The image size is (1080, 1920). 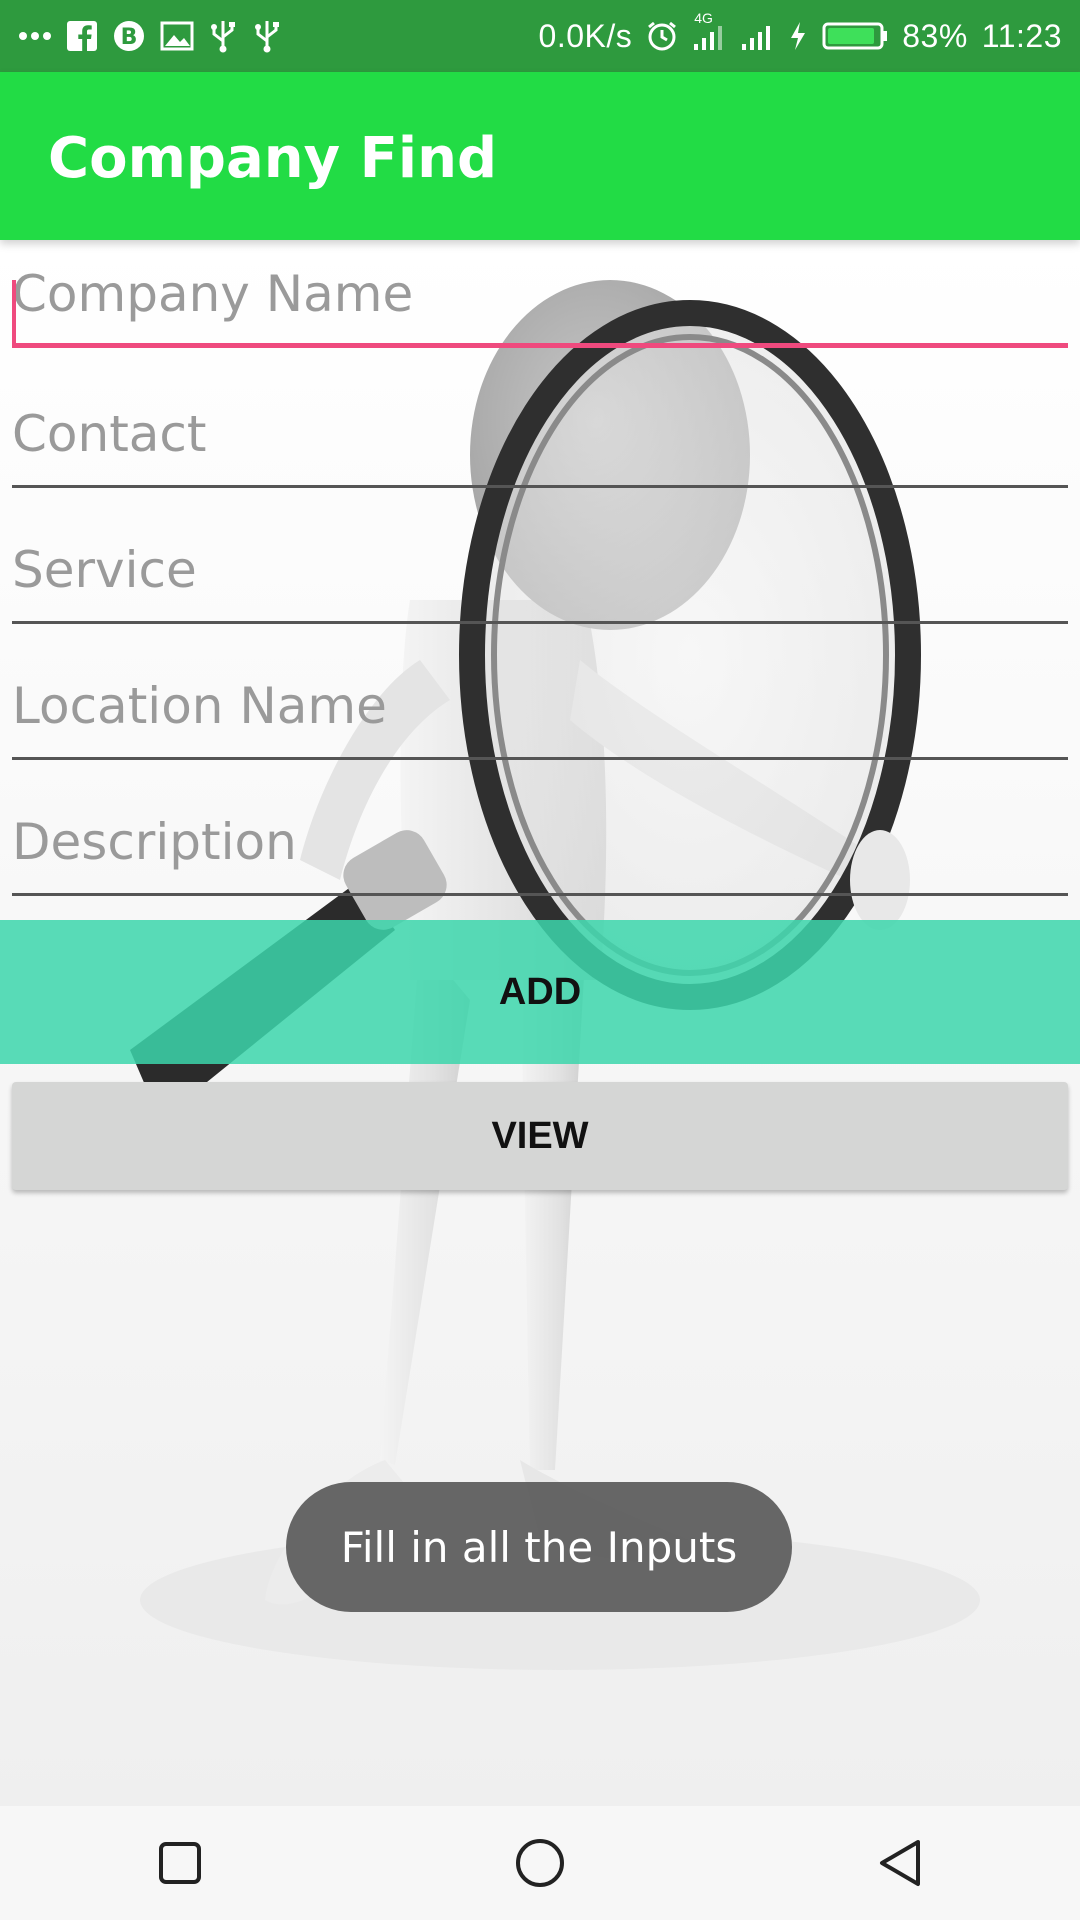 I want to click on back-button, so click(x=900, y=1863).